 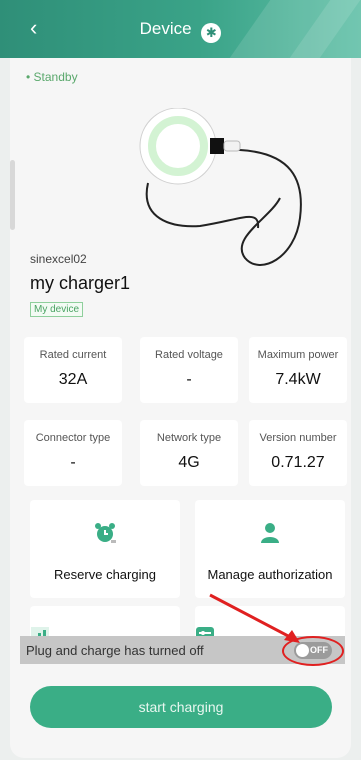 What do you see at coordinates (298, 438) in the screenshot?
I see `spec-label: Version number` at bounding box center [298, 438].